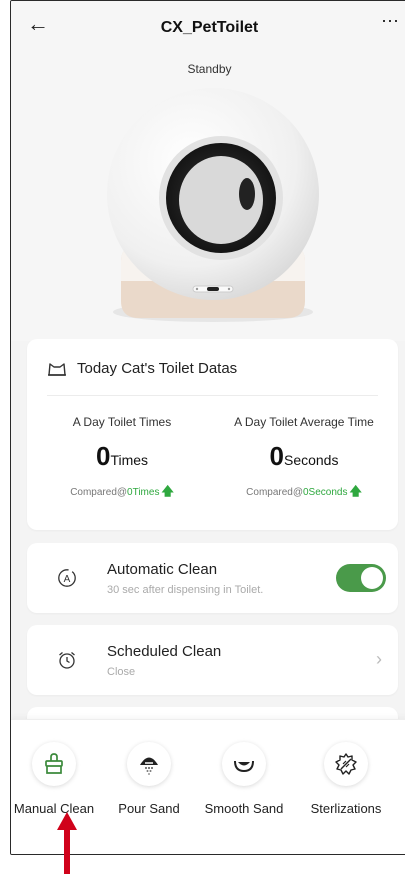 The image size is (405, 875). Describe the element at coordinates (304, 422) in the screenshot. I see `average-time-label: A Day Toilet Average Time` at that location.